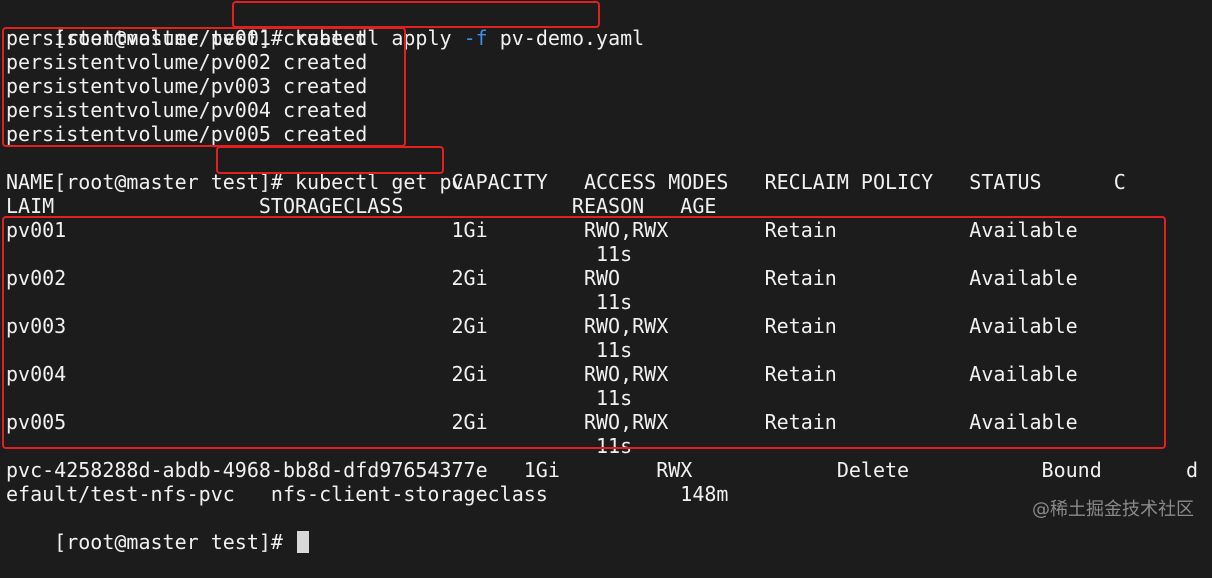 This screenshot has height=578, width=1212. I want to click on output-line: persistentvolume/pv003 created, so click(187, 86).